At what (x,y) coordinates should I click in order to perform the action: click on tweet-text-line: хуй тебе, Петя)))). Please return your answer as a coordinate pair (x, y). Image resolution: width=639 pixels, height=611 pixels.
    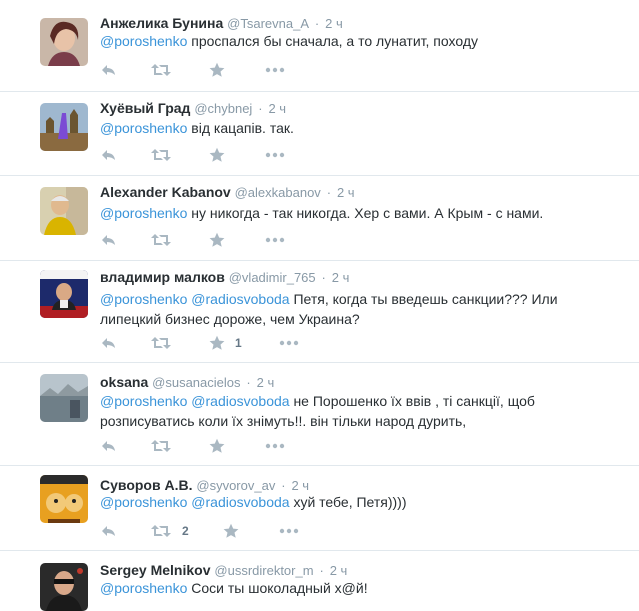
    Looking at the image, I should click on (350, 502).